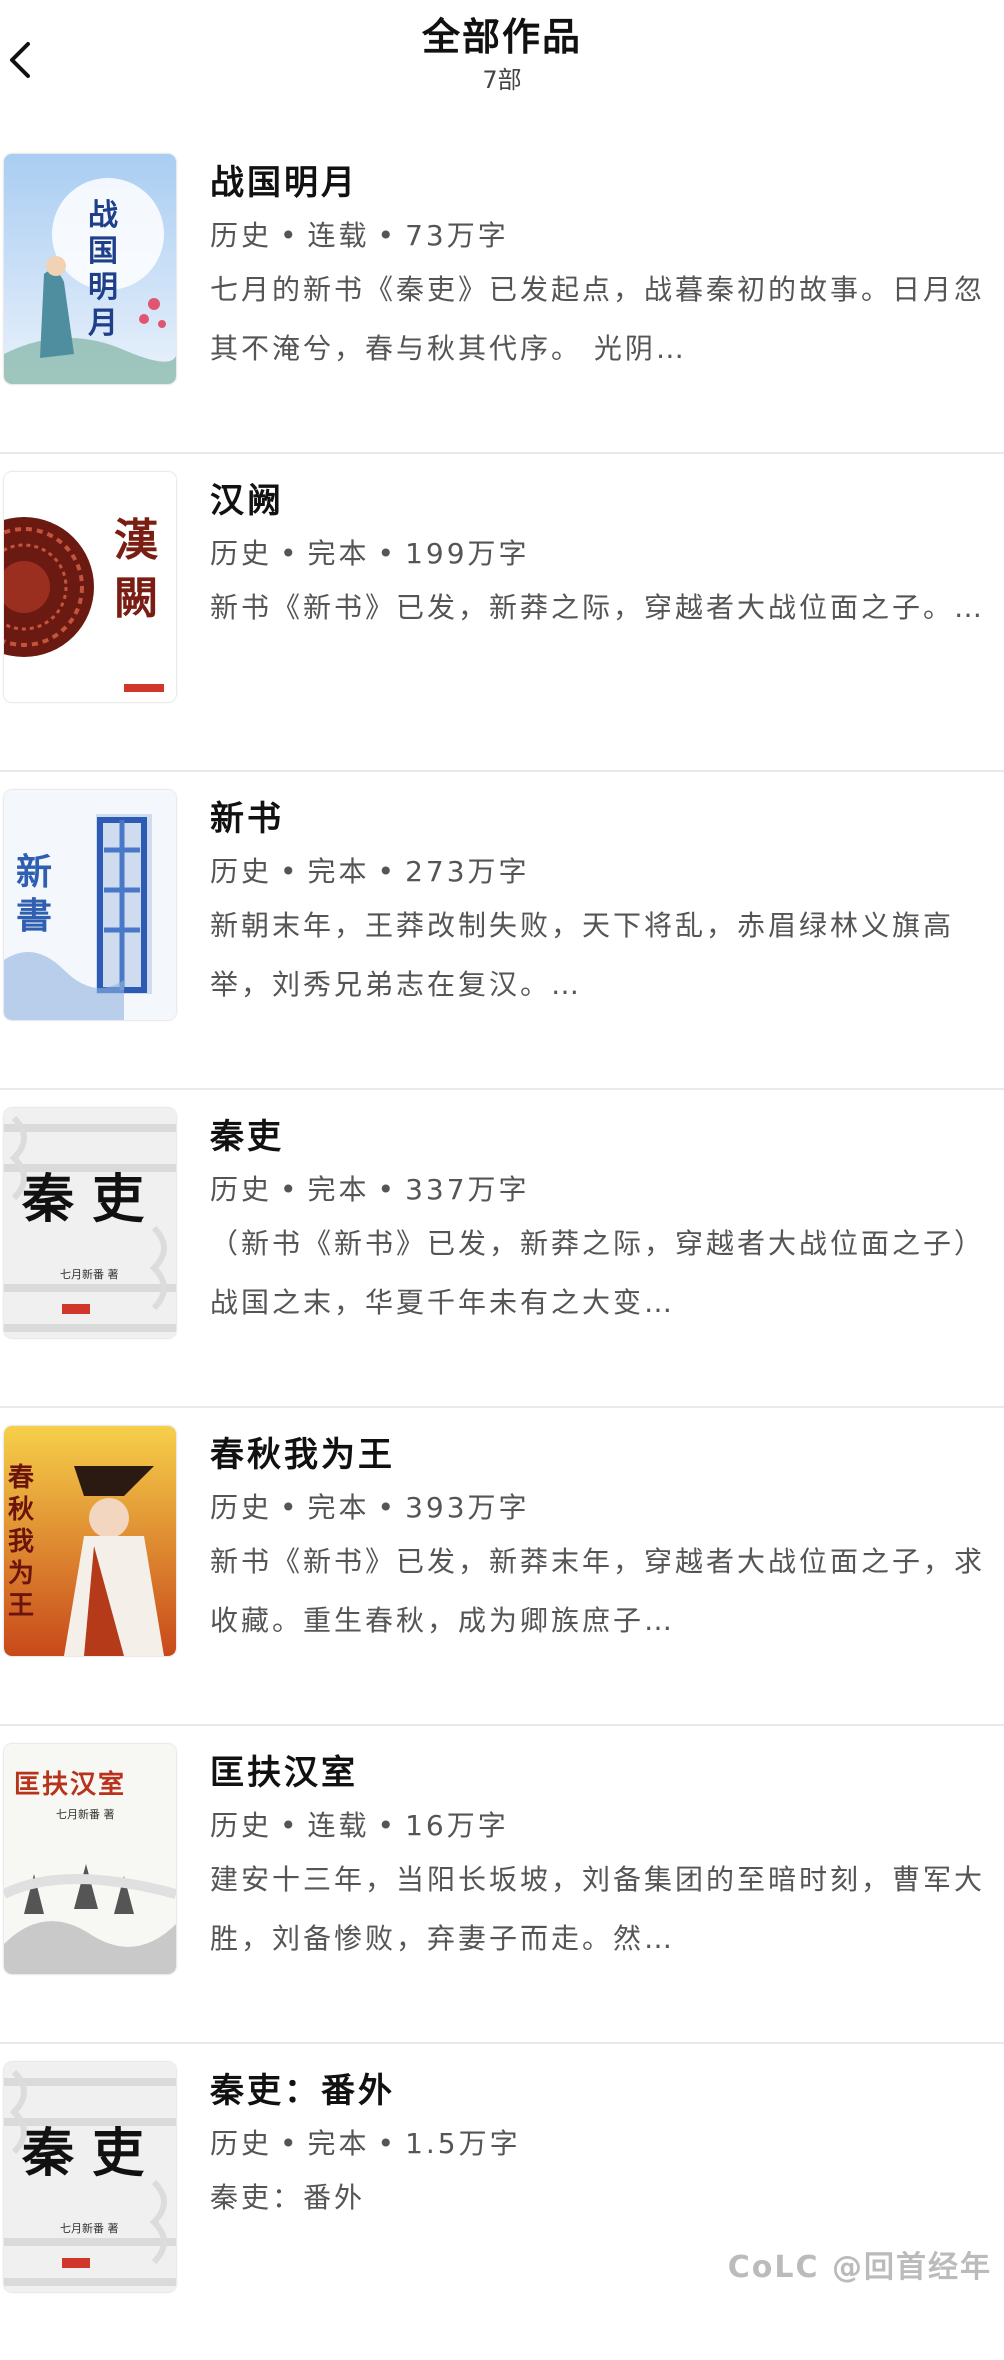 The height and width of the screenshot is (2360, 1004). Describe the element at coordinates (247, 501) in the screenshot. I see `book-title: 汉阙` at that location.